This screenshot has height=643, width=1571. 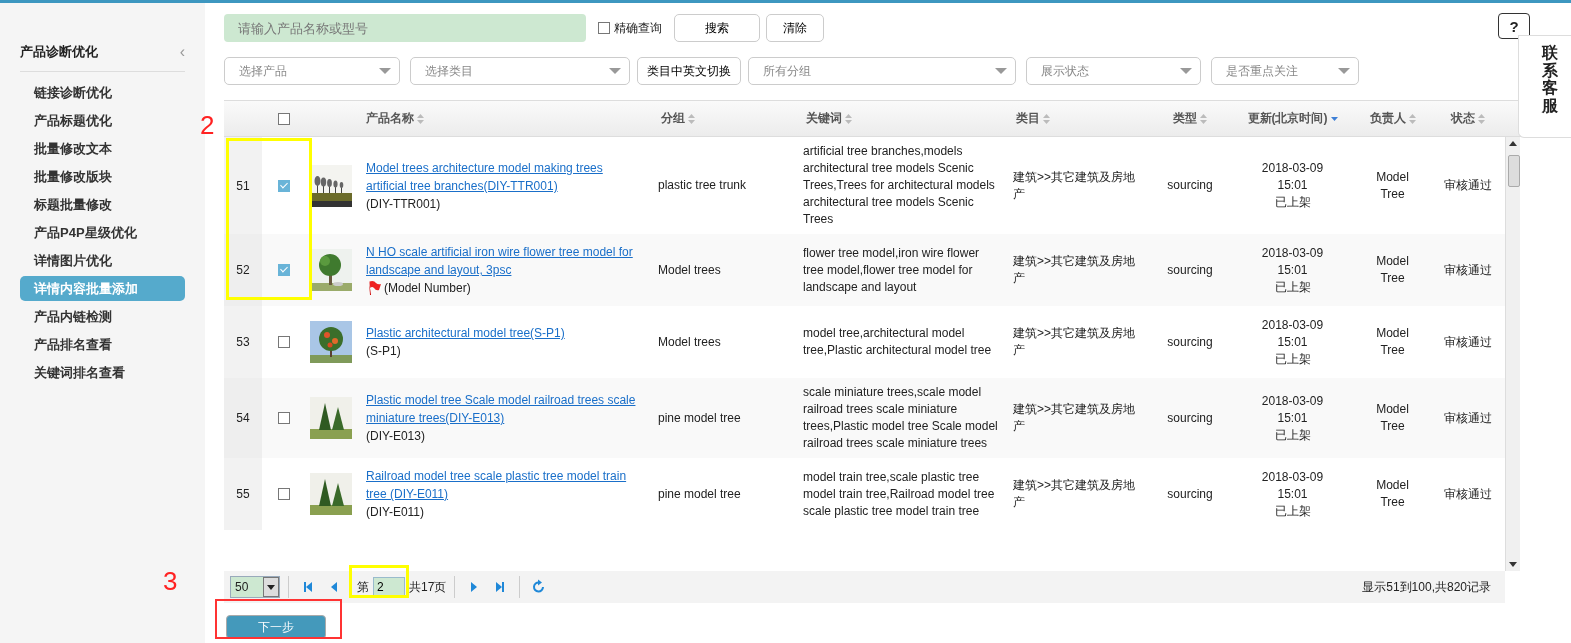 I want to click on scroll-up-icon, so click(x=1513, y=143).